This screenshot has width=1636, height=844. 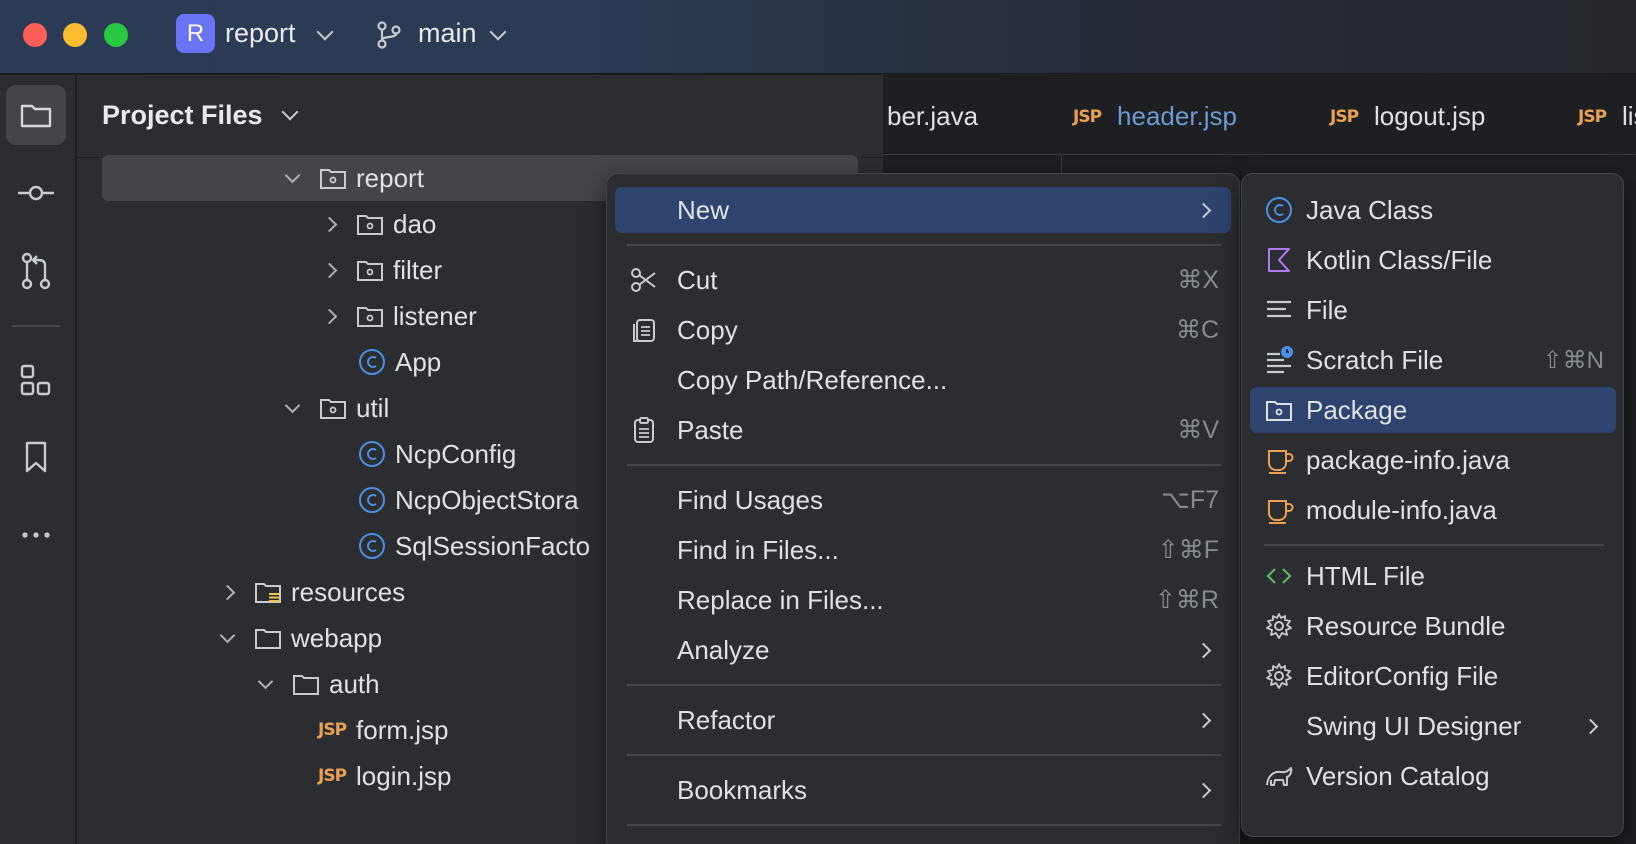 What do you see at coordinates (325, 32) in the screenshot?
I see `project-chevron-down-icon` at bounding box center [325, 32].